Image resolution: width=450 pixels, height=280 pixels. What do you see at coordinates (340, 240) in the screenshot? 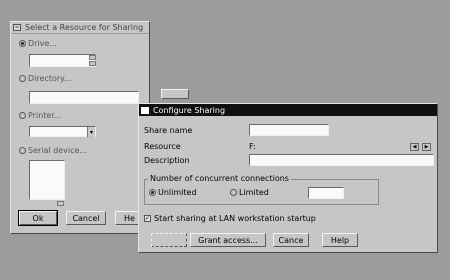
I see `help-dialog-button: Help` at bounding box center [340, 240].